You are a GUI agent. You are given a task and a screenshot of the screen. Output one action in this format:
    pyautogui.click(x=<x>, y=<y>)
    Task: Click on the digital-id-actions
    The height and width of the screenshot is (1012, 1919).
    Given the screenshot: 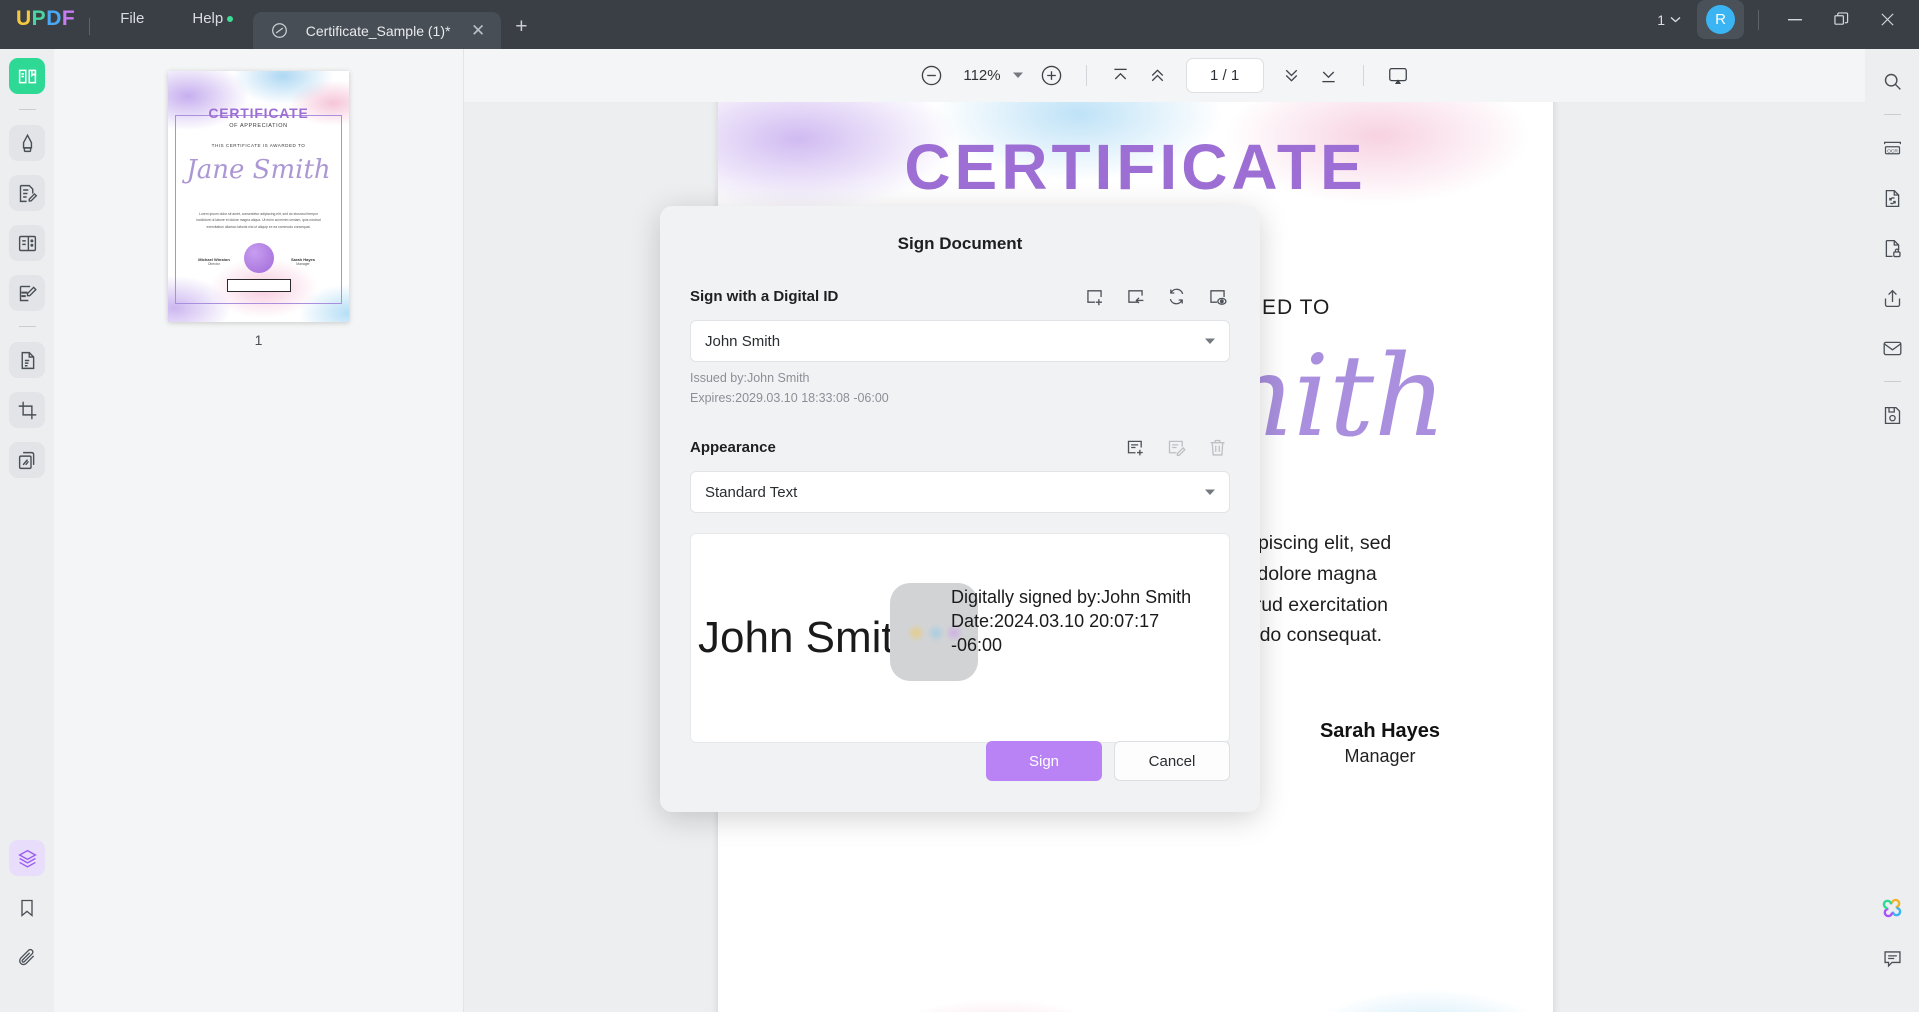 What is the action you would take?
    pyautogui.click(x=1156, y=296)
    